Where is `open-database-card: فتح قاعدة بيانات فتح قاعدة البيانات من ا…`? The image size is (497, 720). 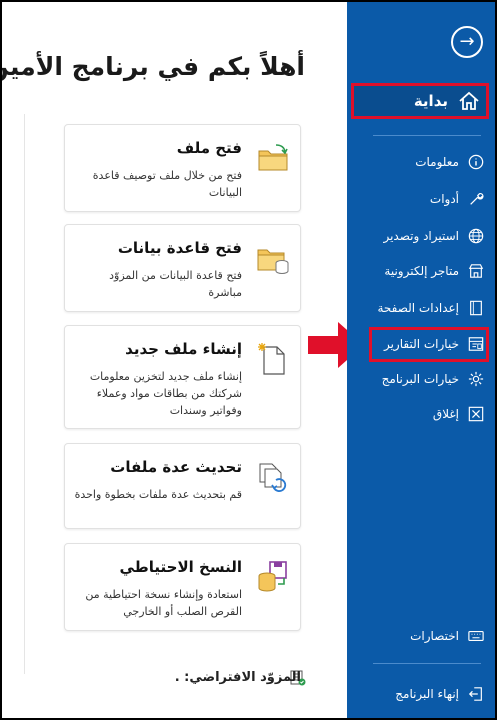 open-database-card: فتح قاعدة بيانات فتح قاعدة البيانات من ا… is located at coordinates (182, 268).